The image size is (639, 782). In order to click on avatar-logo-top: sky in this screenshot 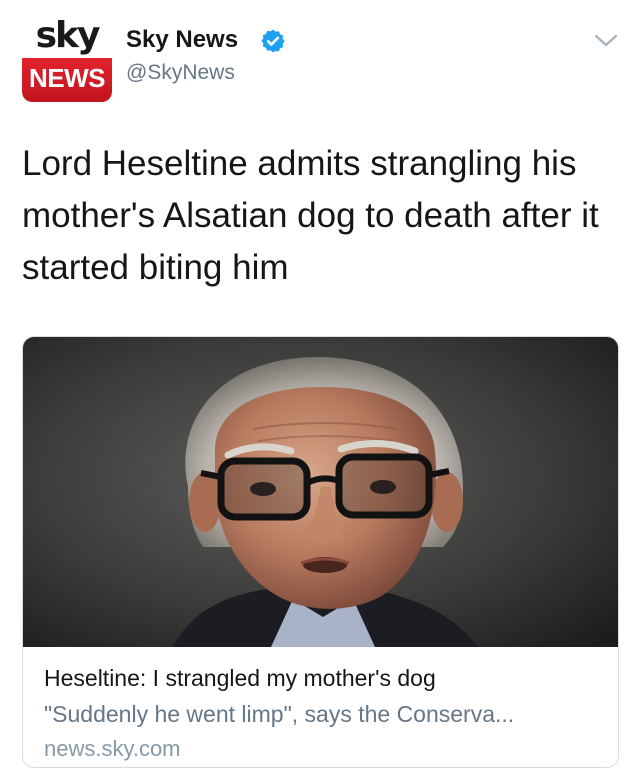, I will do `click(67, 38)`.